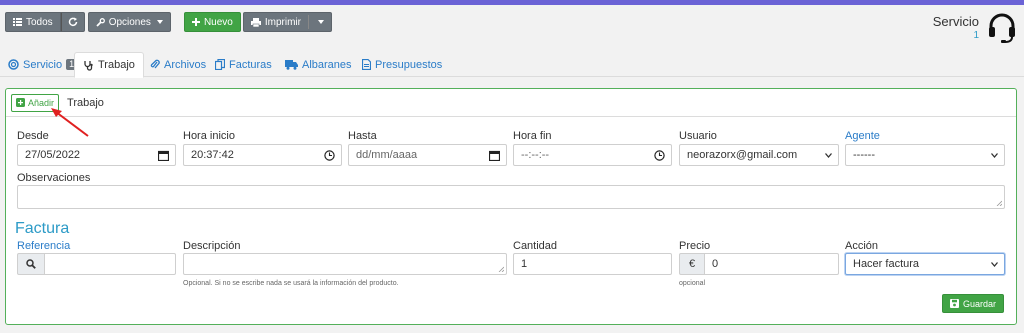  I want to click on nuevo-label: Nuevo, so click(218, 22).